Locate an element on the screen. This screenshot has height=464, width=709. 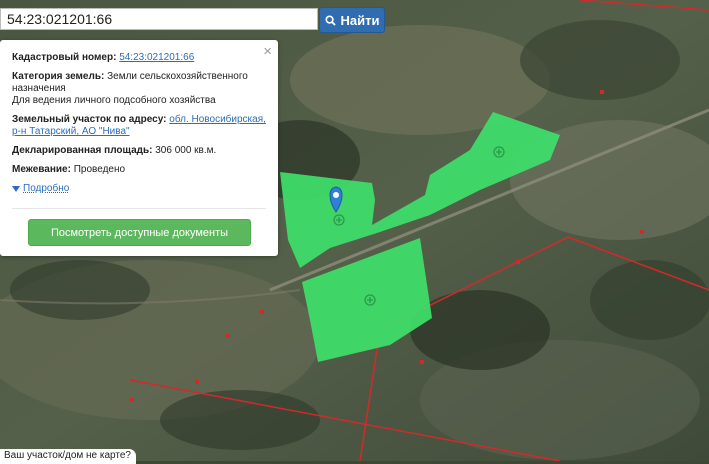
search-icon is located at coordinates (330, 20).